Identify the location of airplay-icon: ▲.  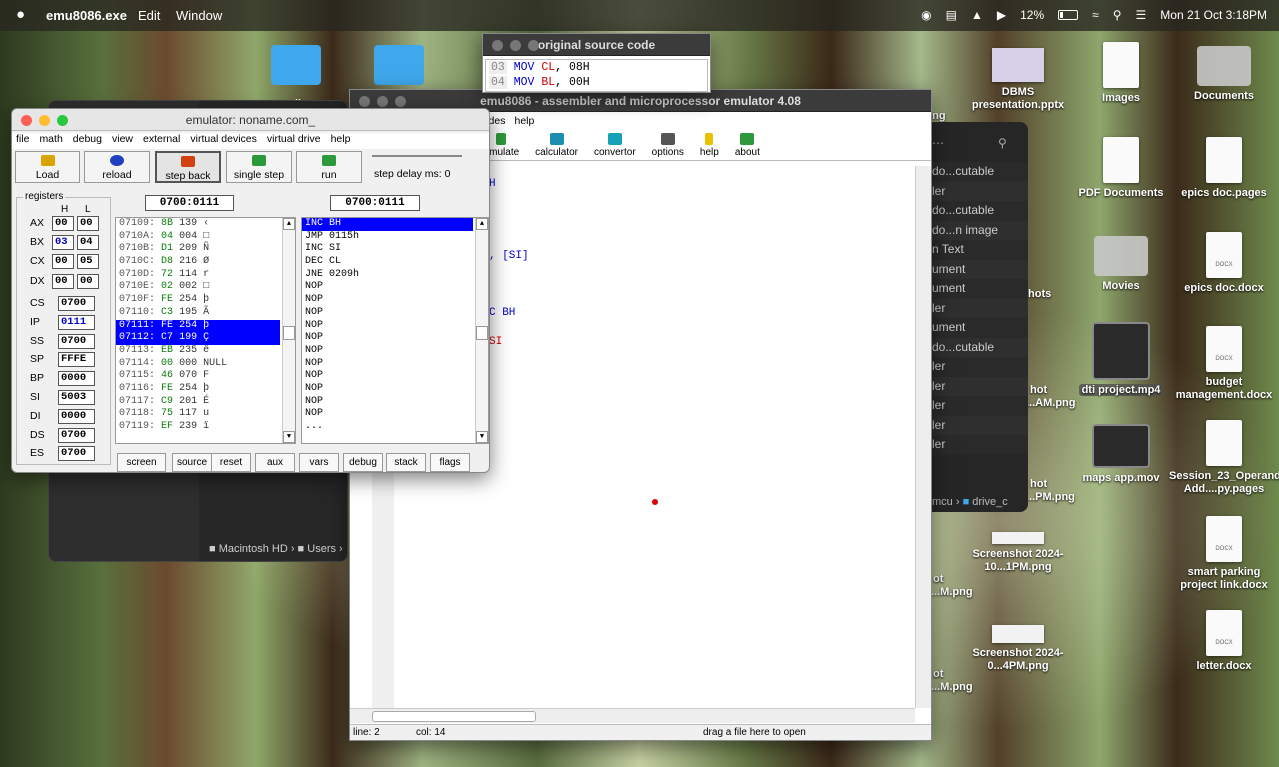
(977, 15).